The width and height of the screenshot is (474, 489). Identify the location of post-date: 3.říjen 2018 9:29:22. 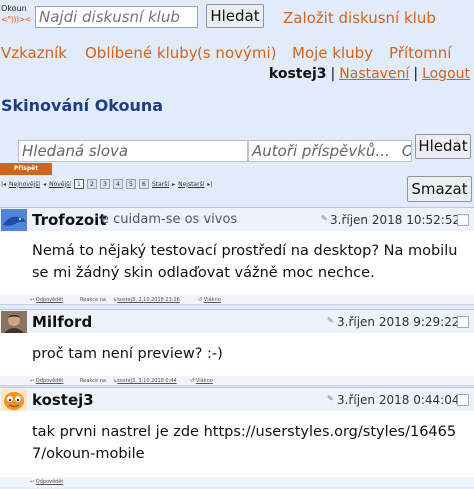
(398, 322).